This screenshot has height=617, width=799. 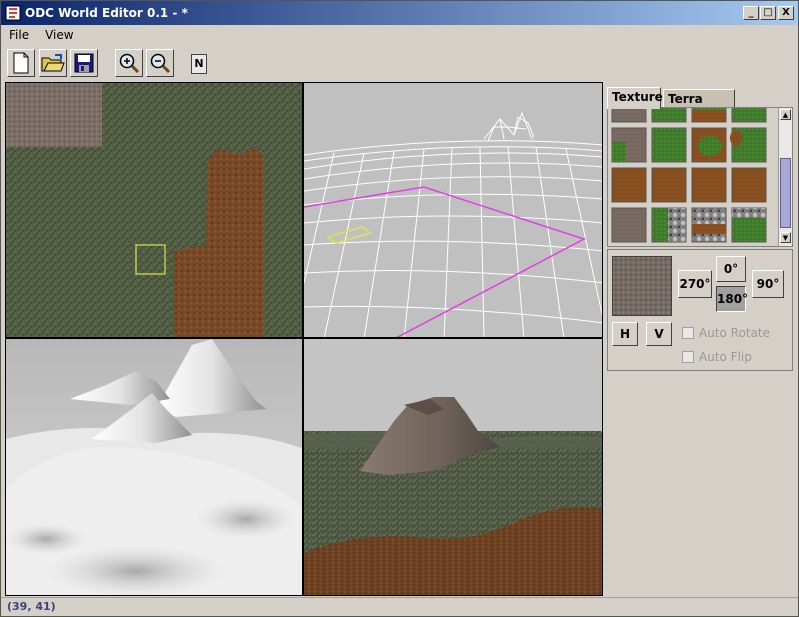 What do you see at coordinates (399, 13) in the screenshot?
I see `title-bar: ODC World Editor 0.1 - * _ □ X` at bounding box center [399, 13].